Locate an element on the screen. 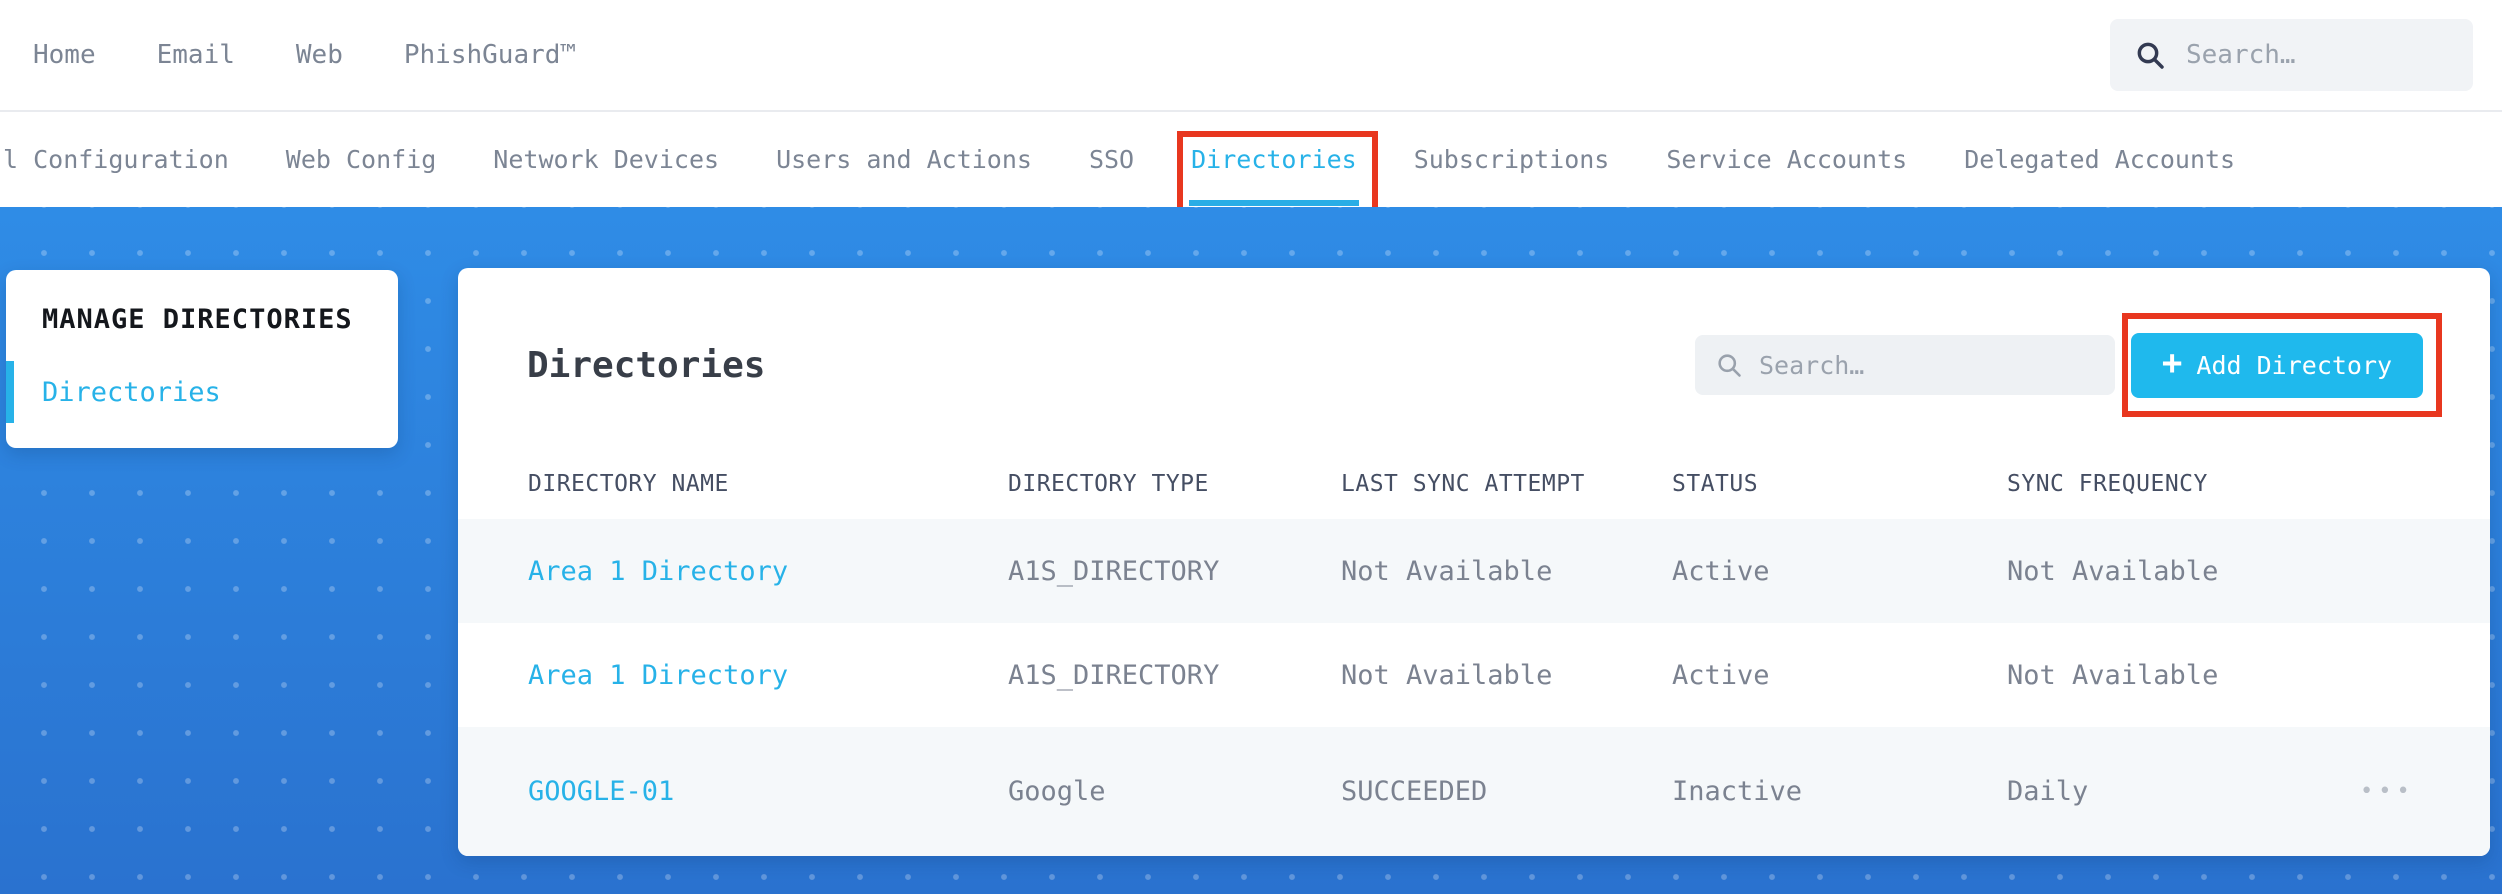 Image resolution: width=2502 pixels, height=894 pixels. tab-subscriptions: Subscriptions is located at coordinates (1512, 159).